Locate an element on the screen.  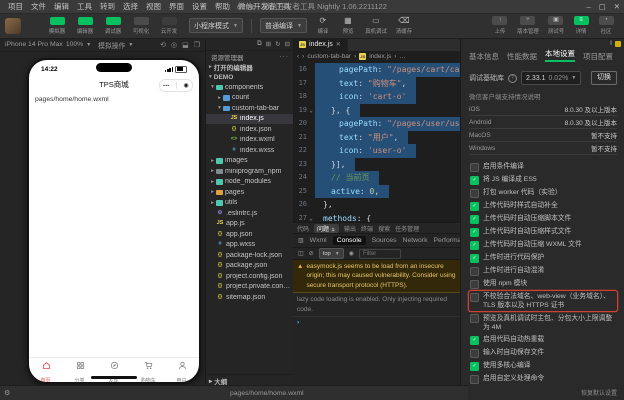
settings-gear-icon: ⚙ is located at coordinates (7, 393).